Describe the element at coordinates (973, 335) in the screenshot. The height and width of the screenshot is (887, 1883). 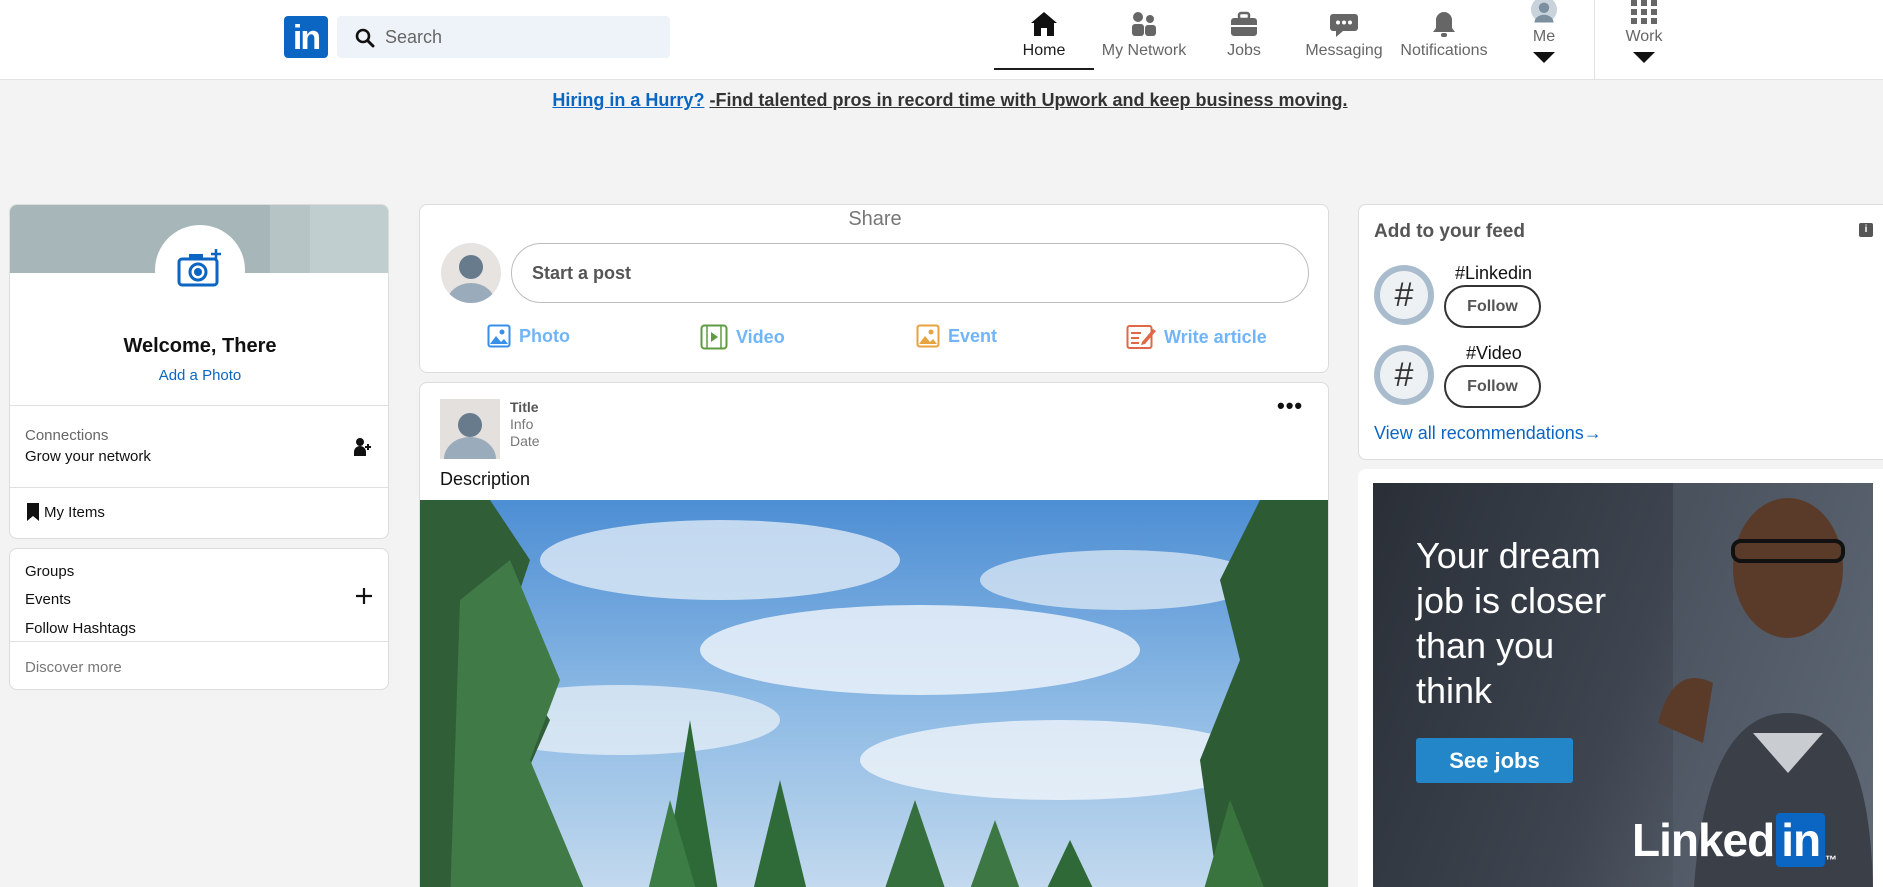
I see `event-label: Event` at that location.